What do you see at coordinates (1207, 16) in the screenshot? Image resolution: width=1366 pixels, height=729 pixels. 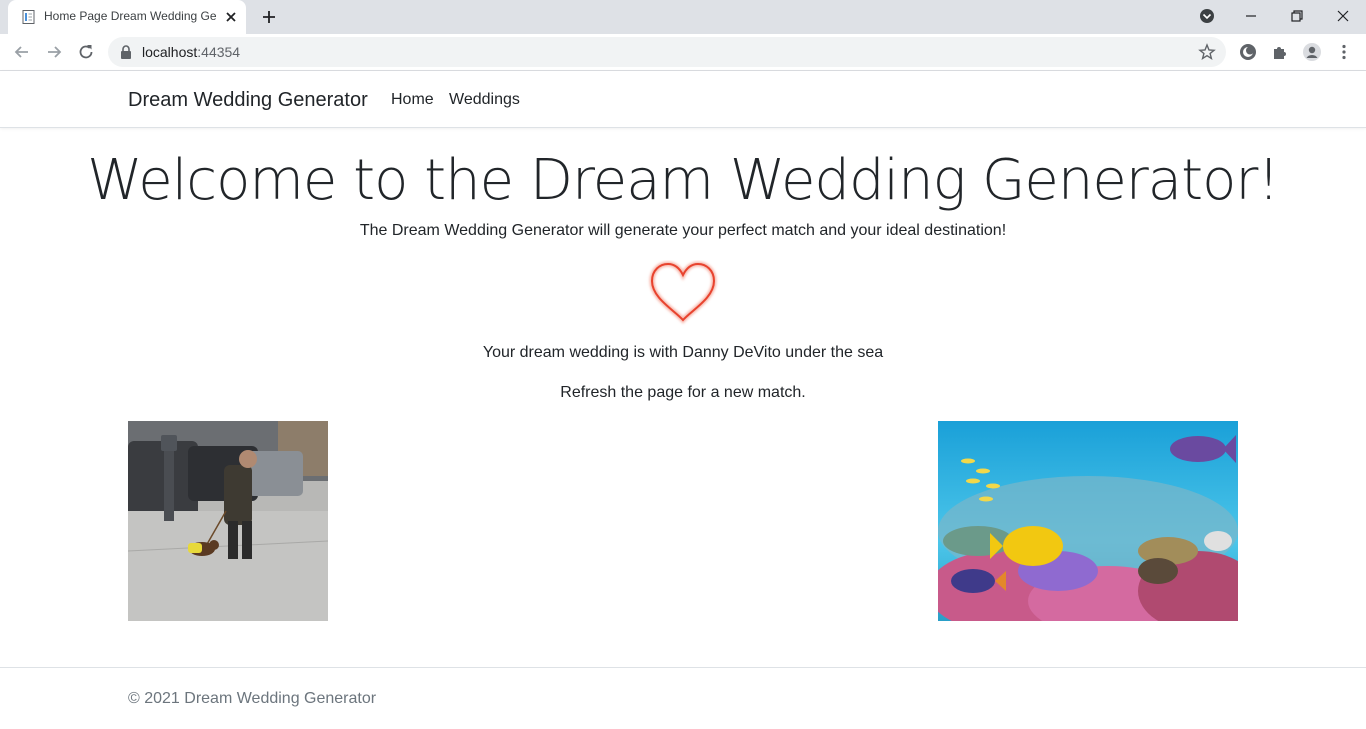 I see `tab-search-icon` at bounding box center [1207, 16].